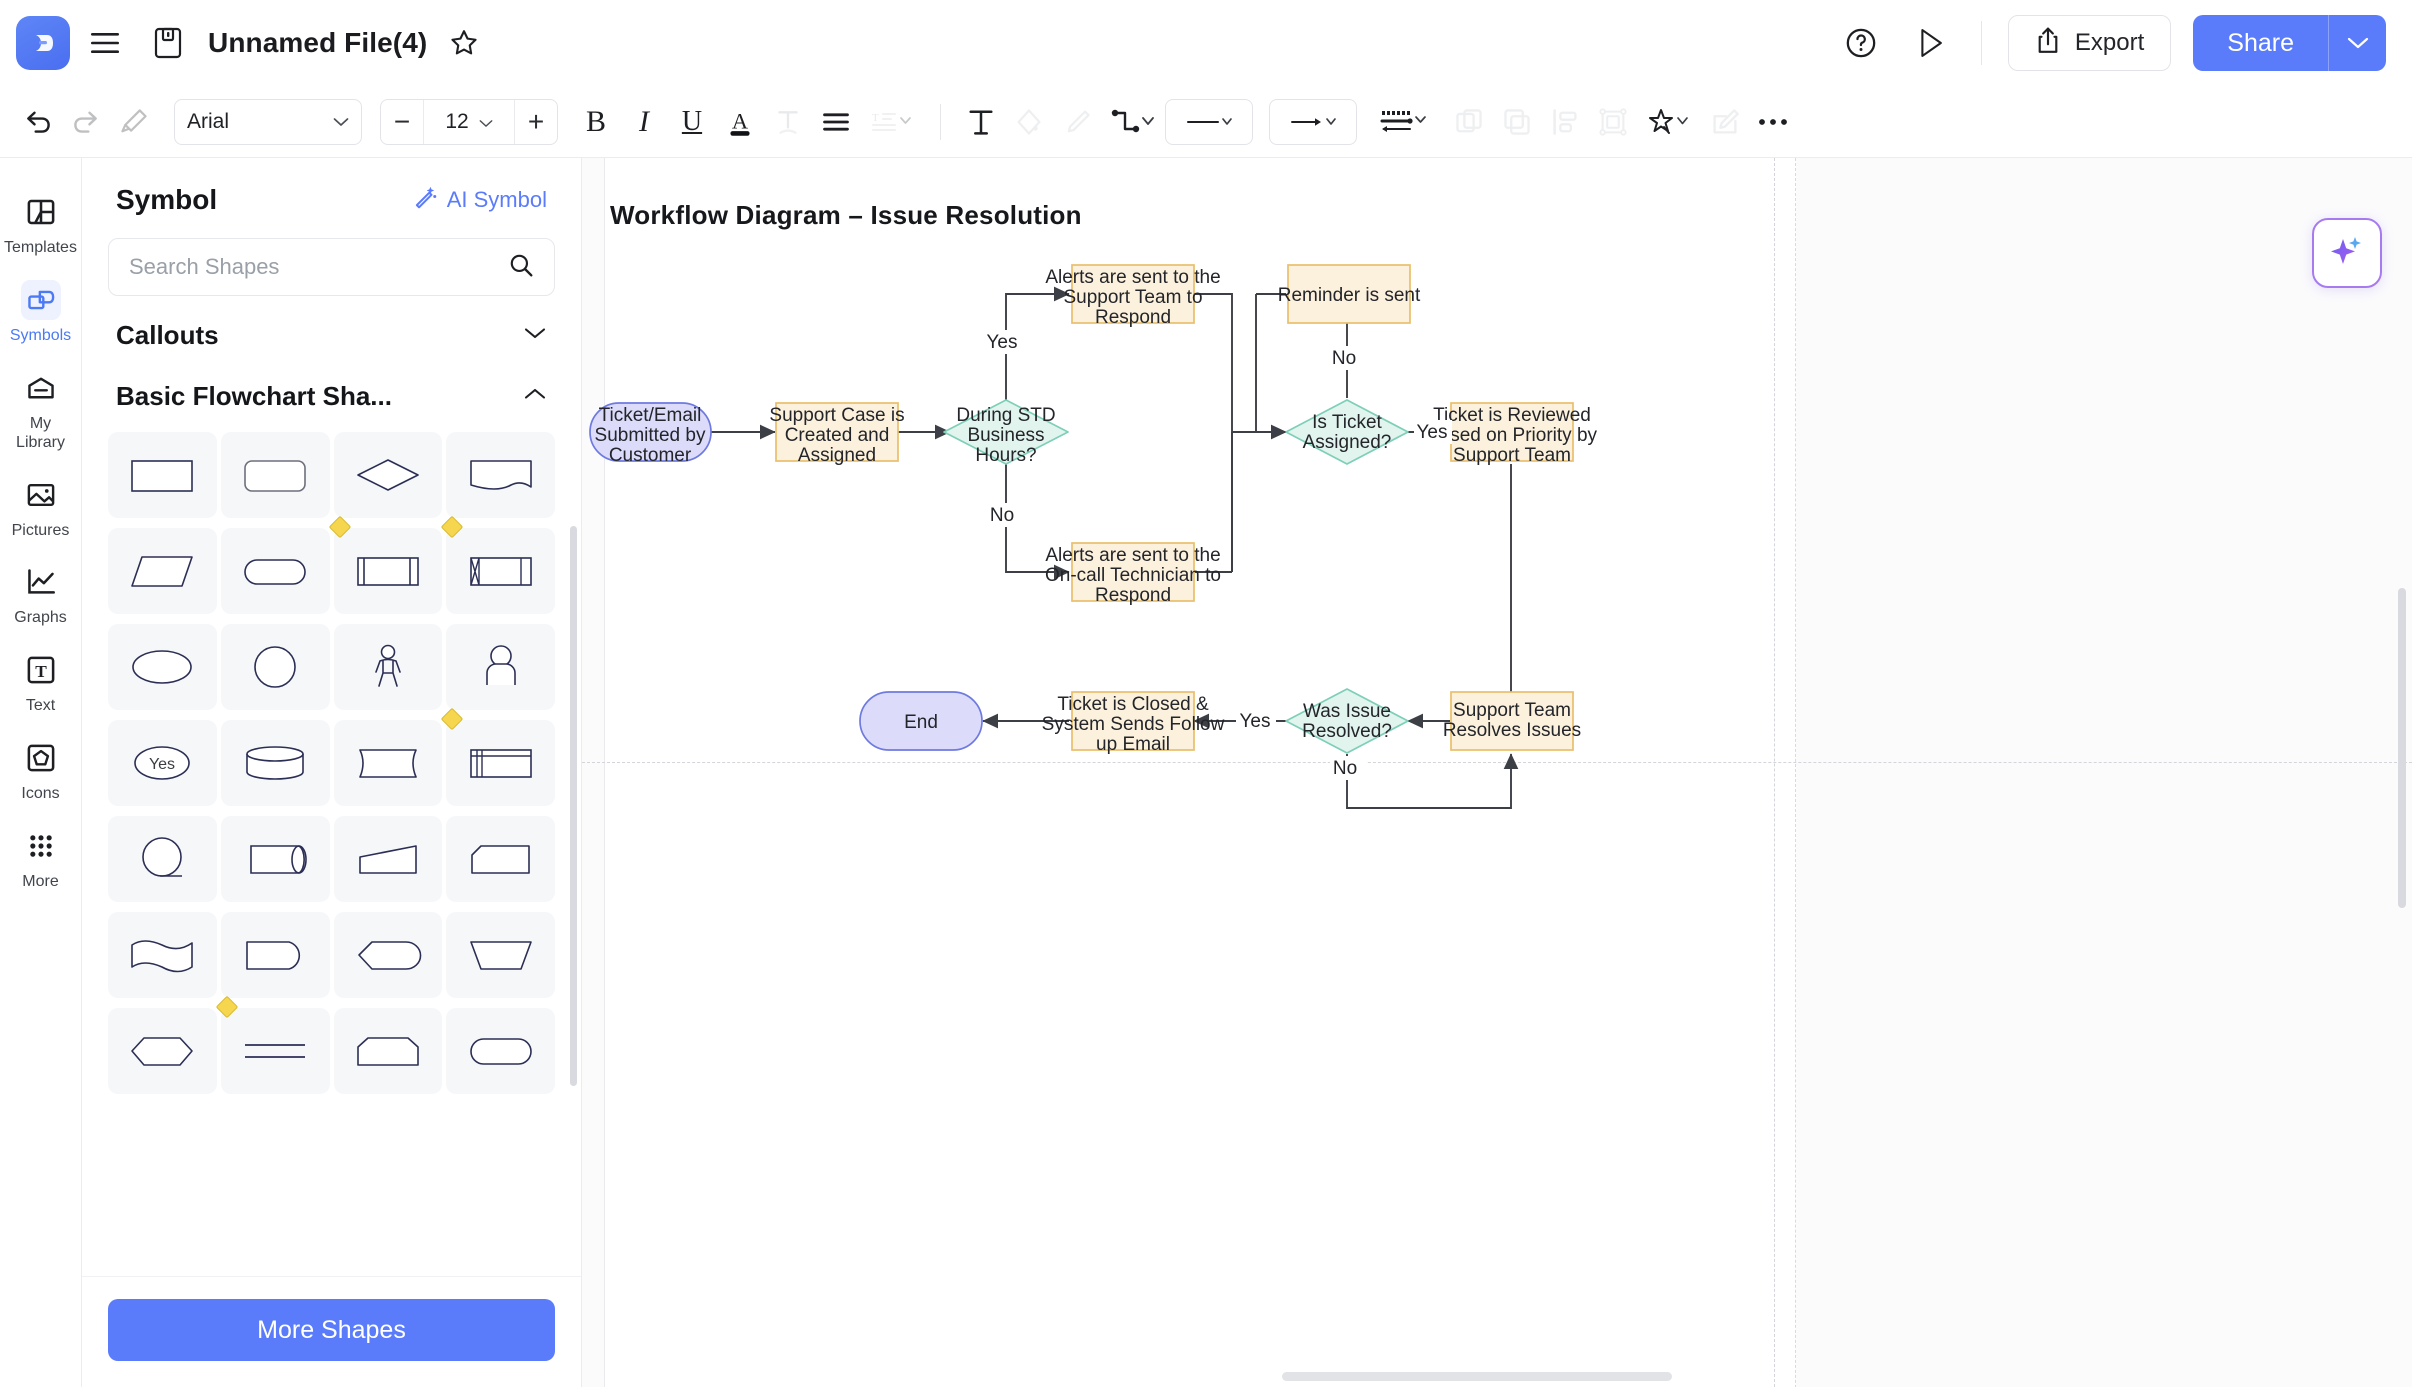 This screenshot has width=2412, height=1387. Describe the element at coordinates (41, 411) in the screenshot. I see `rail-item-my-library: My Library` at that location.